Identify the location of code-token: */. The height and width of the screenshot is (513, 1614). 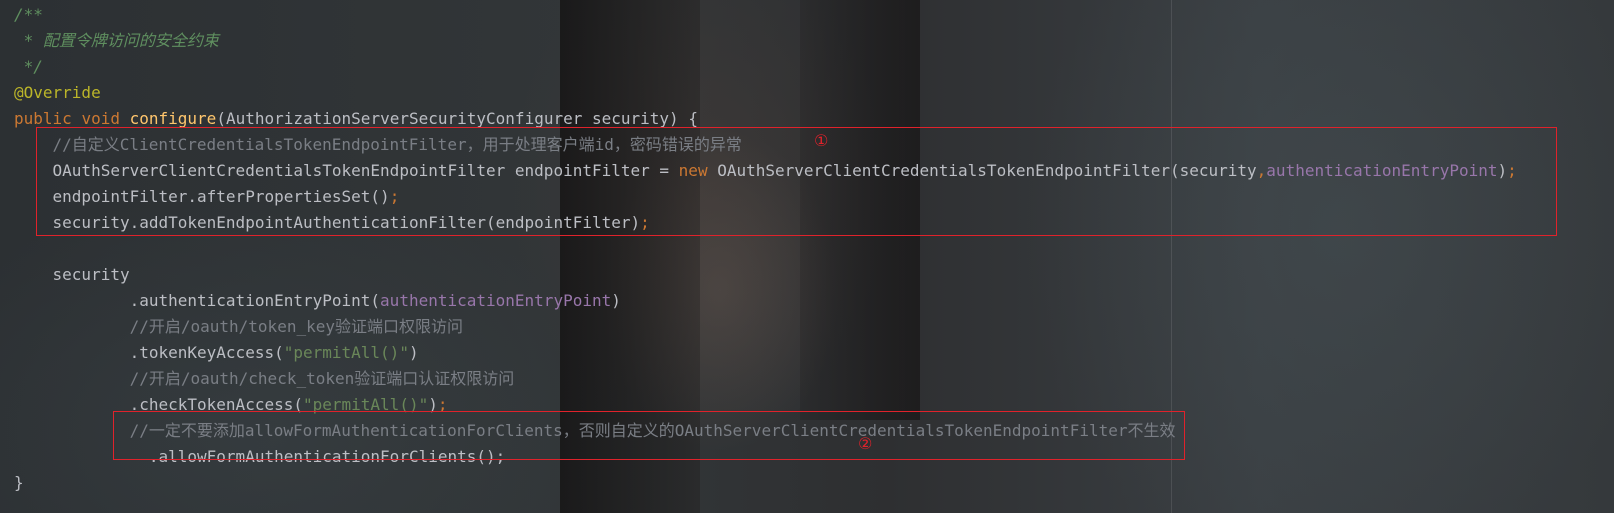
(28, 66).